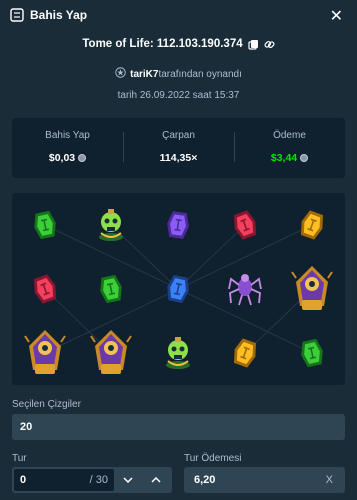  I want to click on chevron-down-icon, so click(128, 480).